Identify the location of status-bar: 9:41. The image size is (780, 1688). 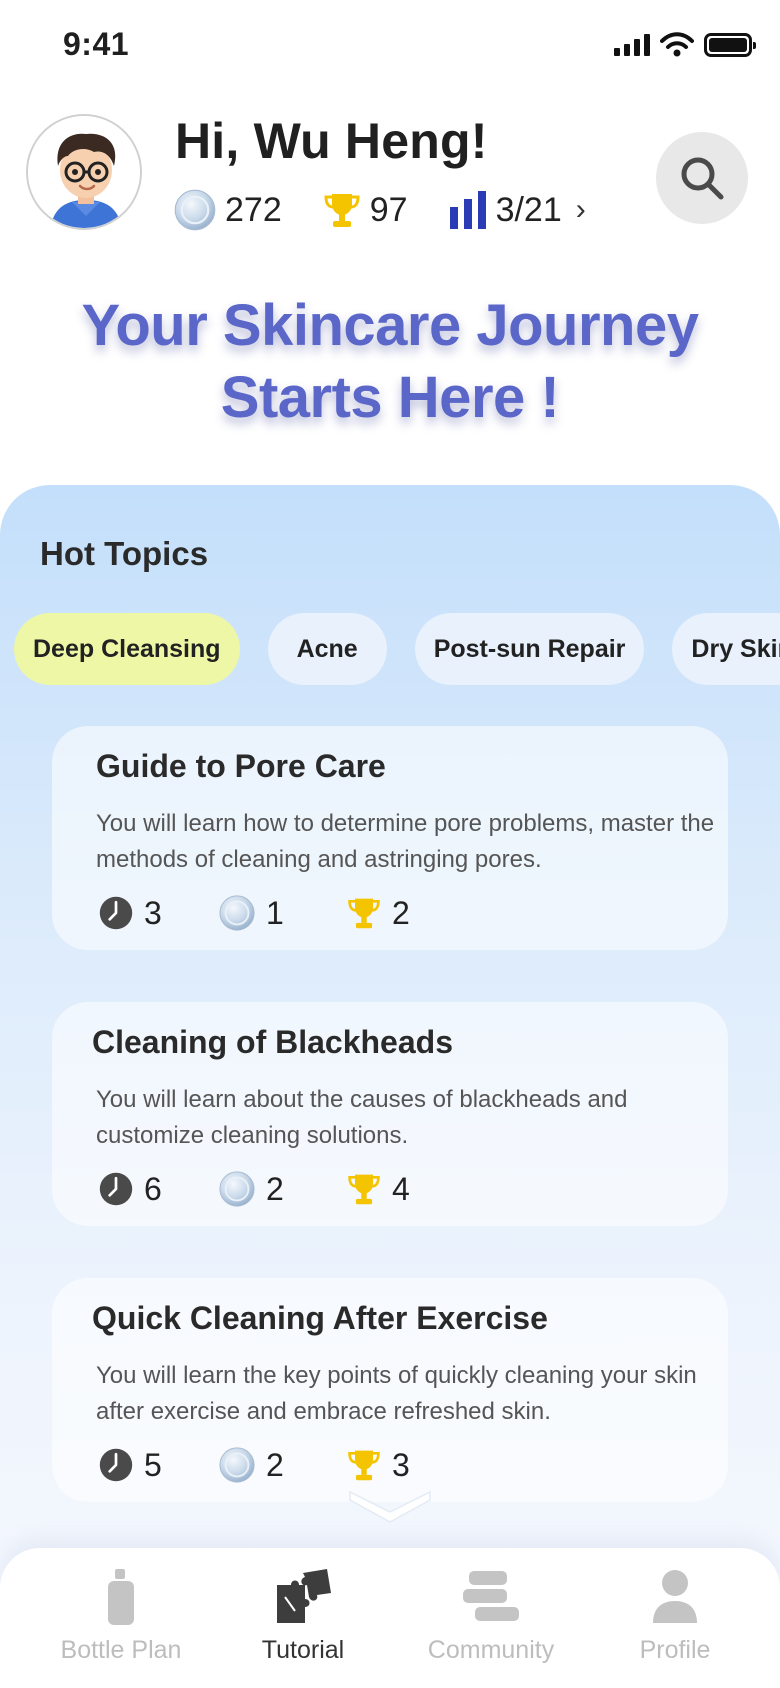
(390, 45).